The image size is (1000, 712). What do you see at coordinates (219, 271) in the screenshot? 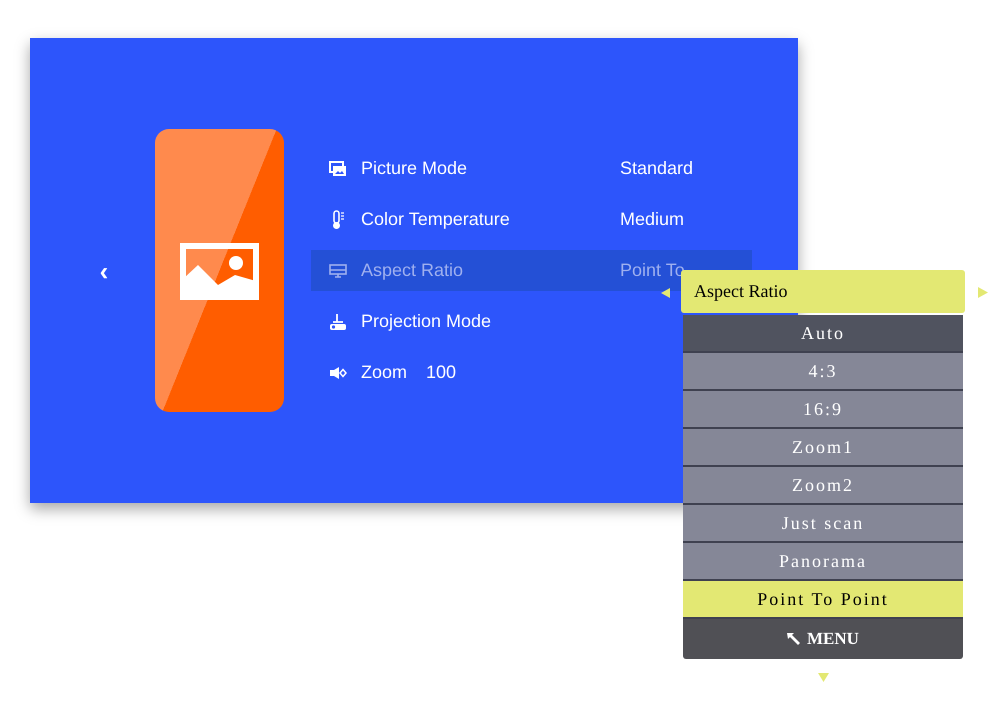
I see `image-icon` at bounding box center [219, 271].